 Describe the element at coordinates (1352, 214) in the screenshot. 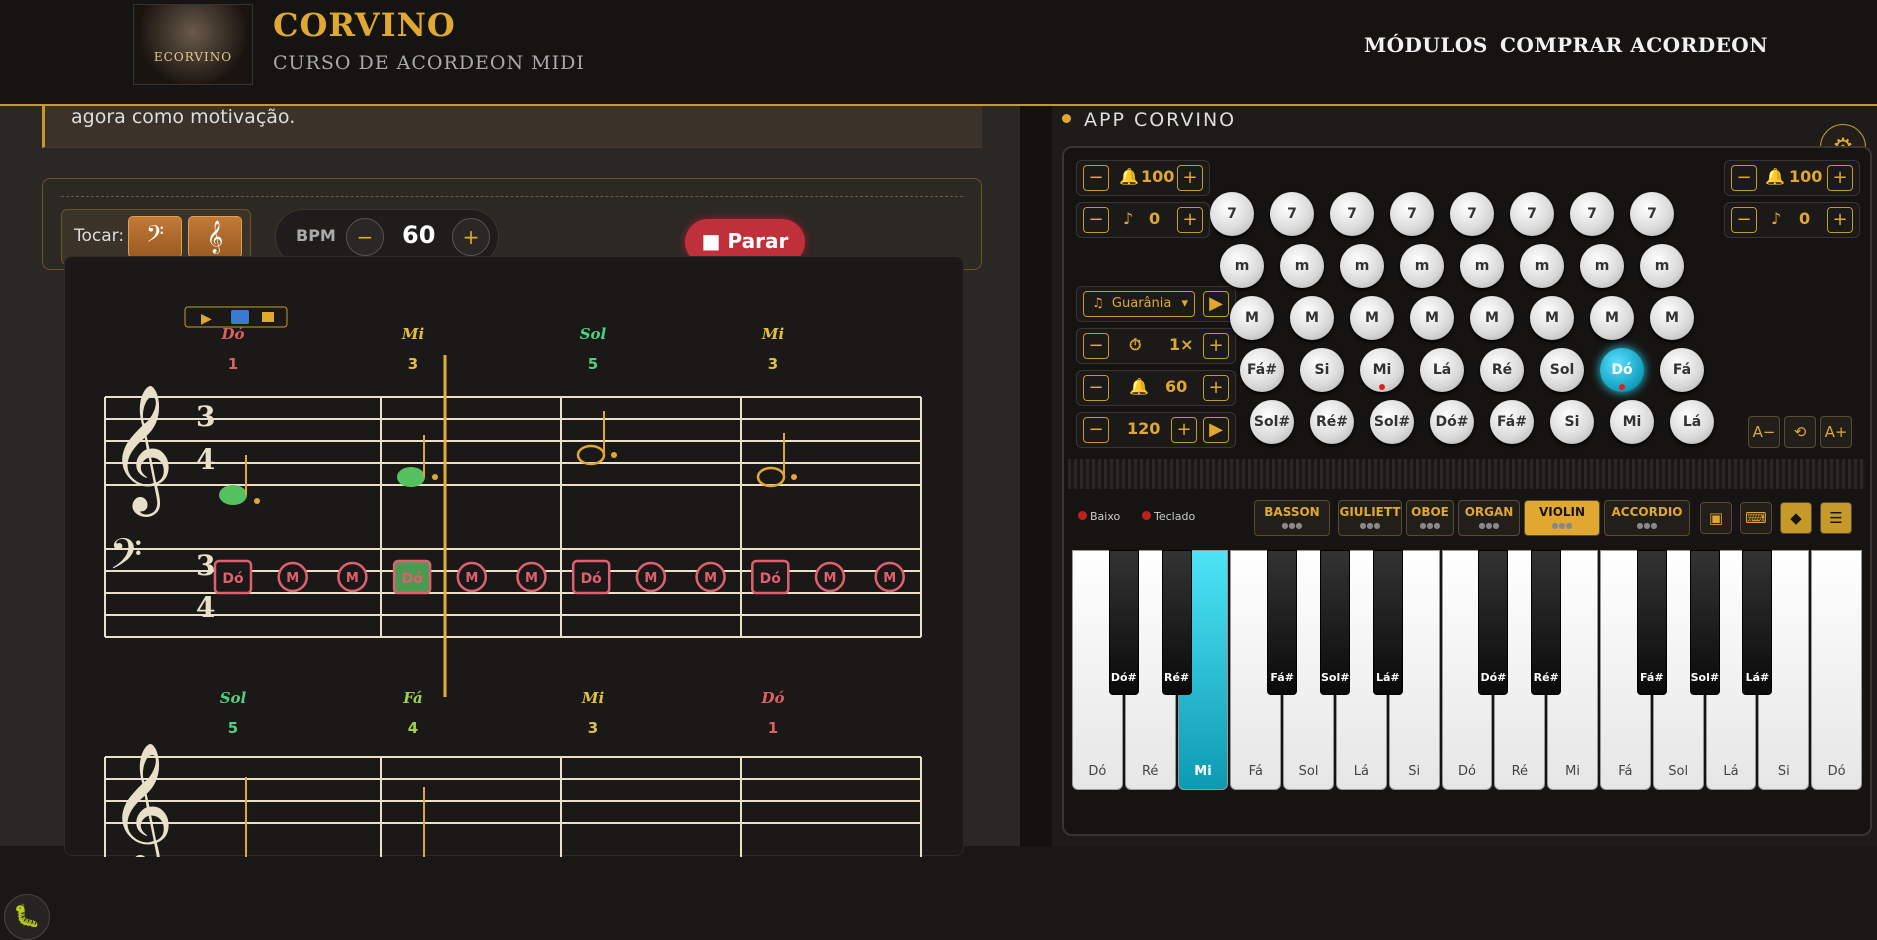

I see `bass-button-row7-2: 7` at that location.